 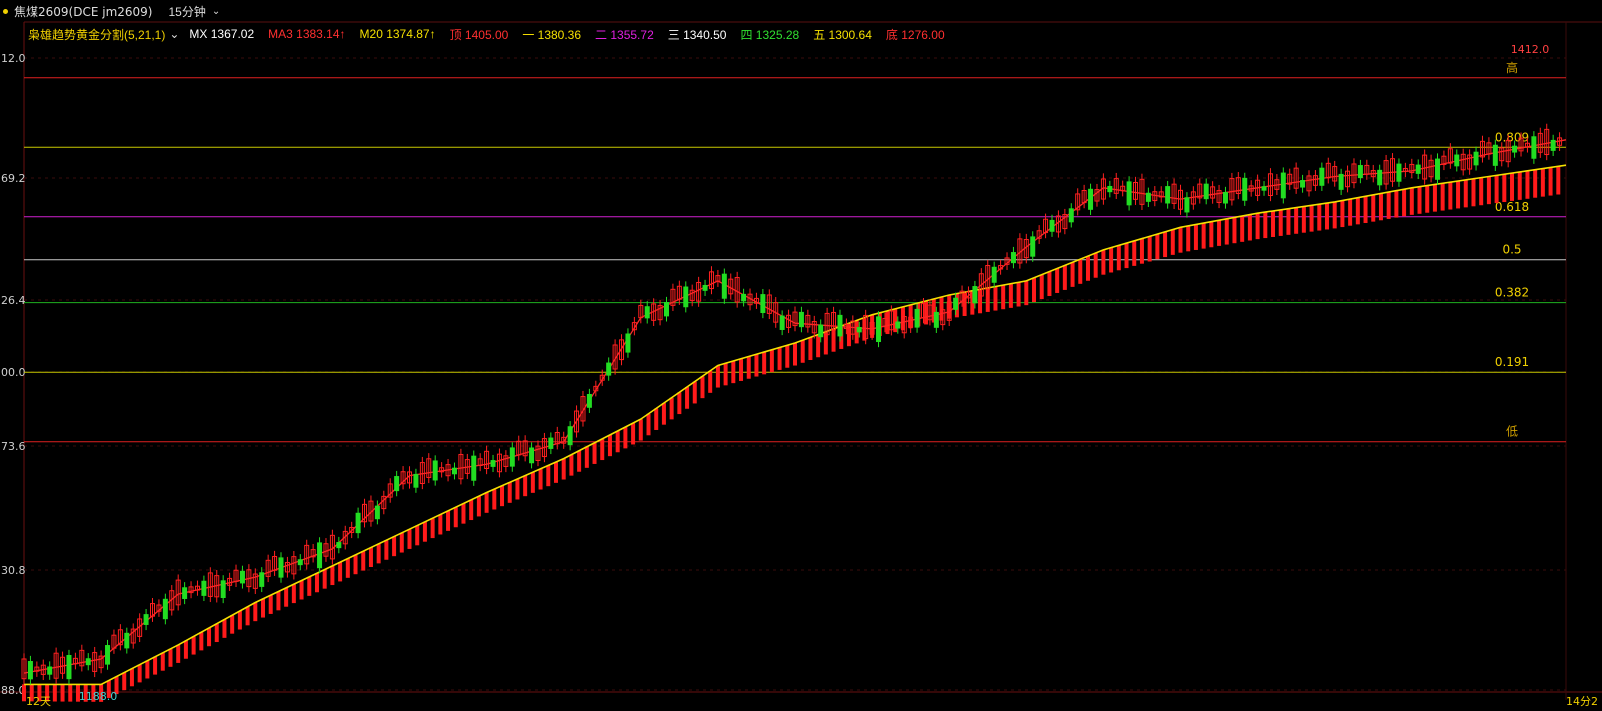 What do you see at coordinates (1512, 293) in the screenshot?
I see `fib-level-label-4: 0.382` at bounding box center [1512, 293].